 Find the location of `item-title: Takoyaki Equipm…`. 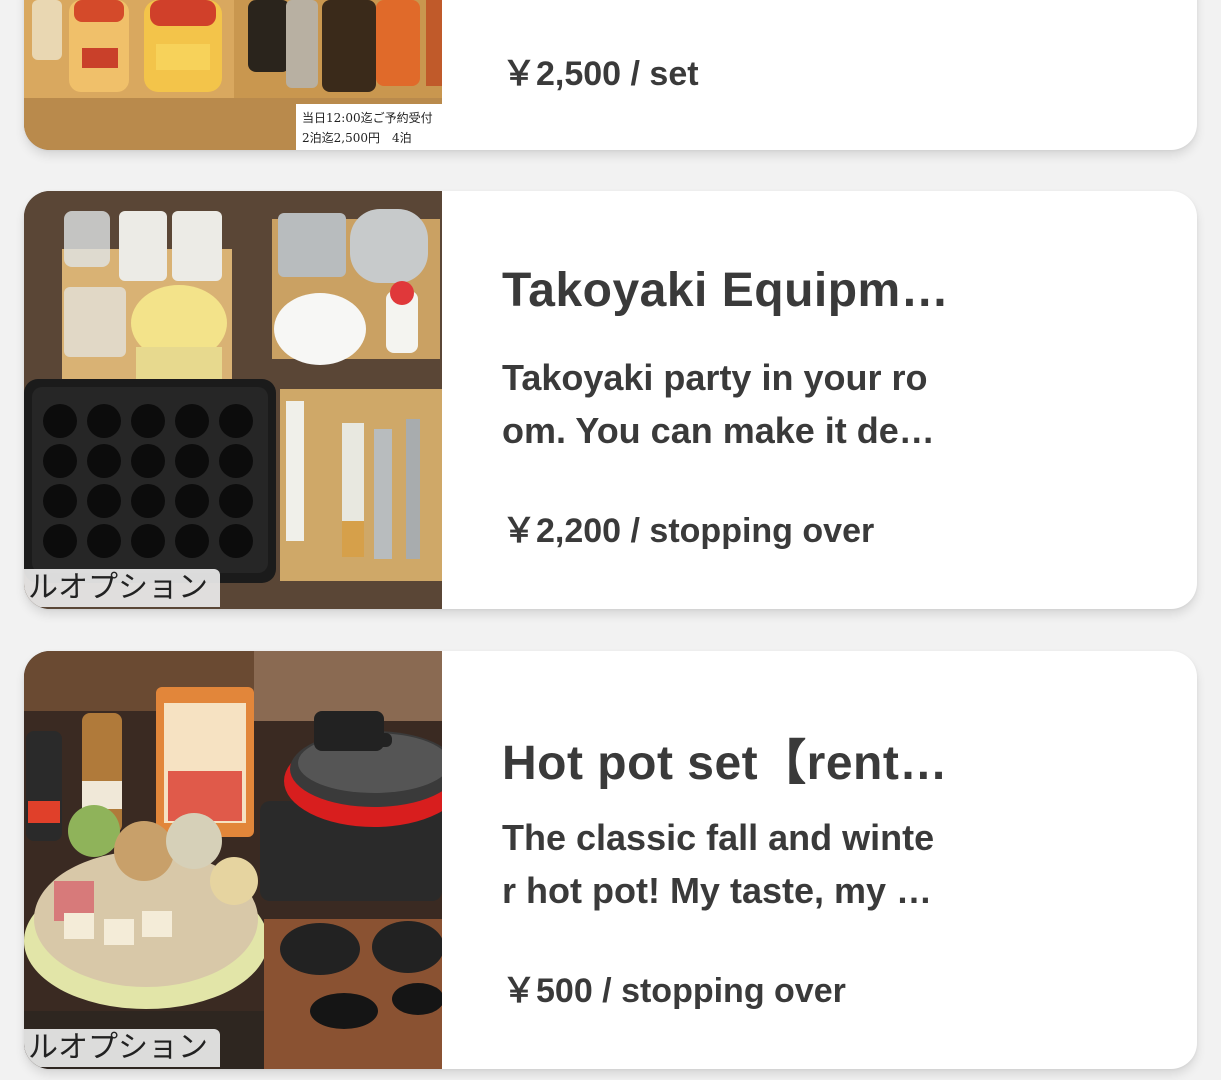

item-title: Takoyaki Equipm… is located at coordinates (726, 290).